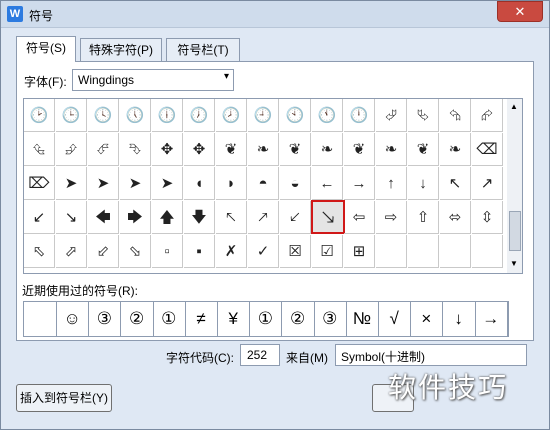 The height and width of the screenshot is (430, 550). I want to click on symbol-cell: ✓, so click(263, 251).